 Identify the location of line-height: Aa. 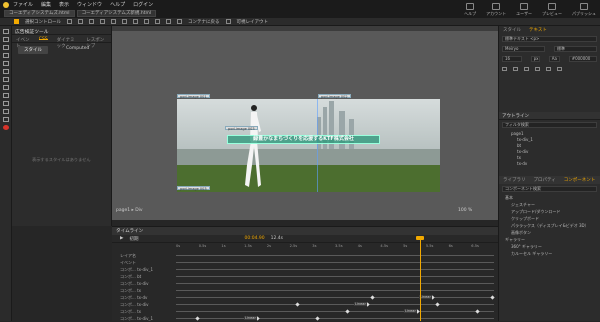
(554, 59).